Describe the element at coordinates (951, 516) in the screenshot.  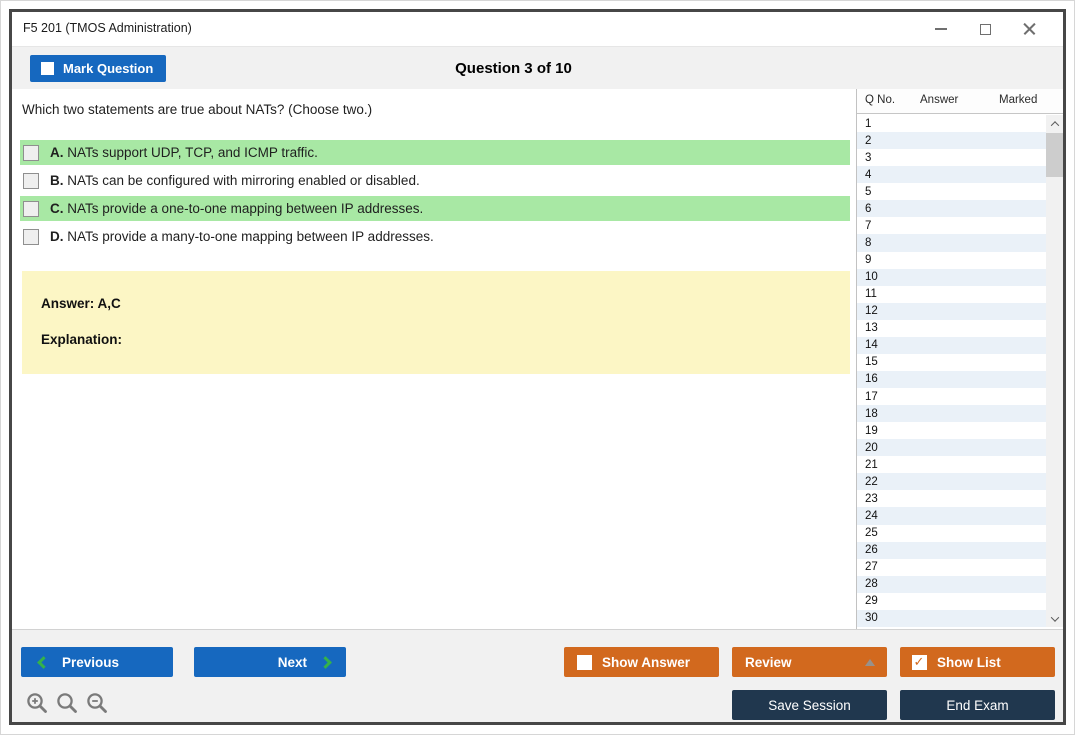
I see `question-list-row: 24` at that location.